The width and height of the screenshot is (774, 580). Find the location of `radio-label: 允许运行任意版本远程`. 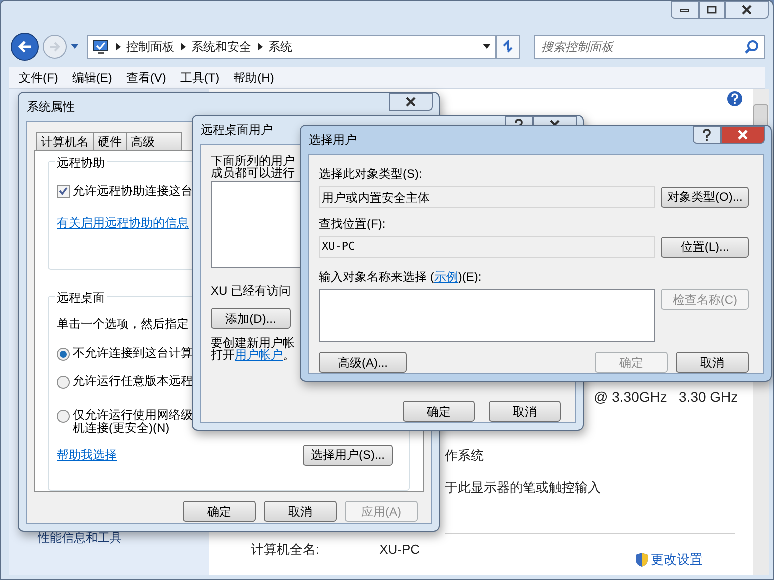

radio-label: 允许运行任意版本远程 is located at coordinates (133, 381).